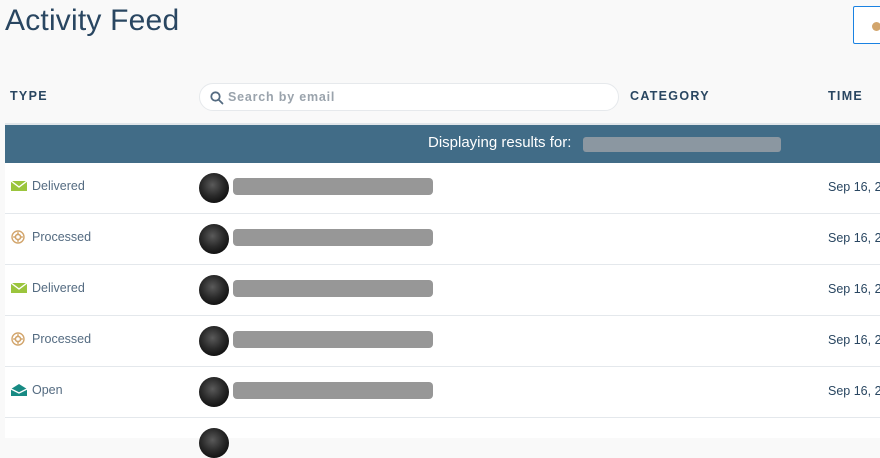 The width and height of the screenshot is (880, 458). What do you see at coordinates (92, 20) in the screenshot?
I see `page-title: Activity Feed` at bounding box center [92, 20].